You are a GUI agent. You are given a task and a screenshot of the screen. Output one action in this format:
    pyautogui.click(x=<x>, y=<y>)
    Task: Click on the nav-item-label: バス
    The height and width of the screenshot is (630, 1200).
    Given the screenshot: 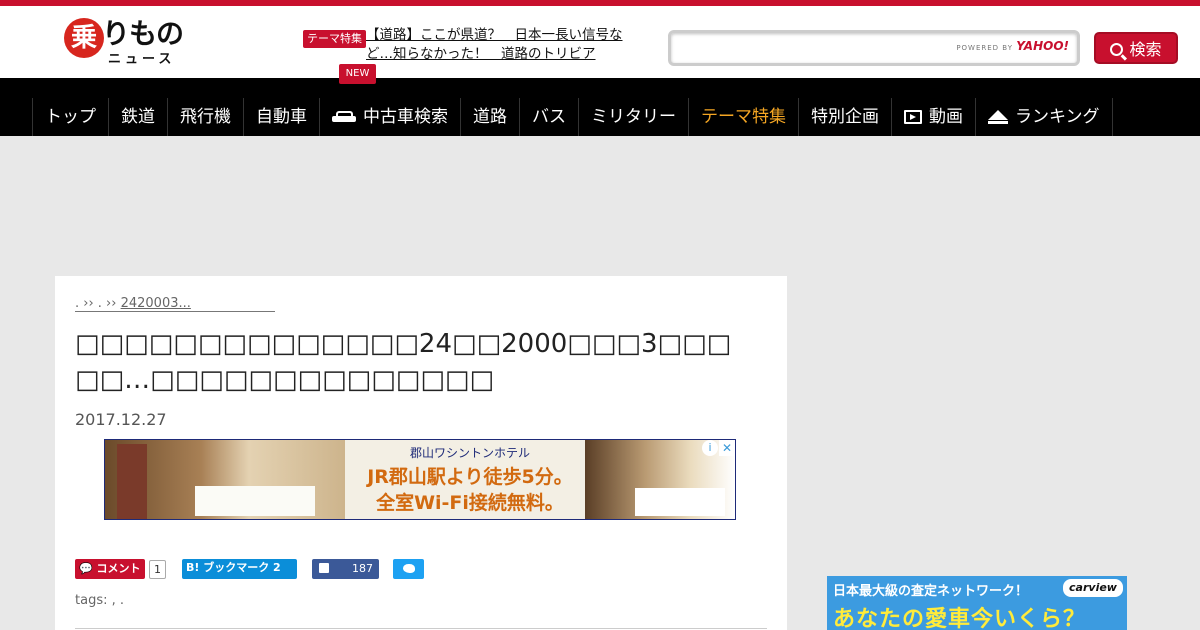 What is the action you would take?
    pyautogui.click(x=549, y=117)
    